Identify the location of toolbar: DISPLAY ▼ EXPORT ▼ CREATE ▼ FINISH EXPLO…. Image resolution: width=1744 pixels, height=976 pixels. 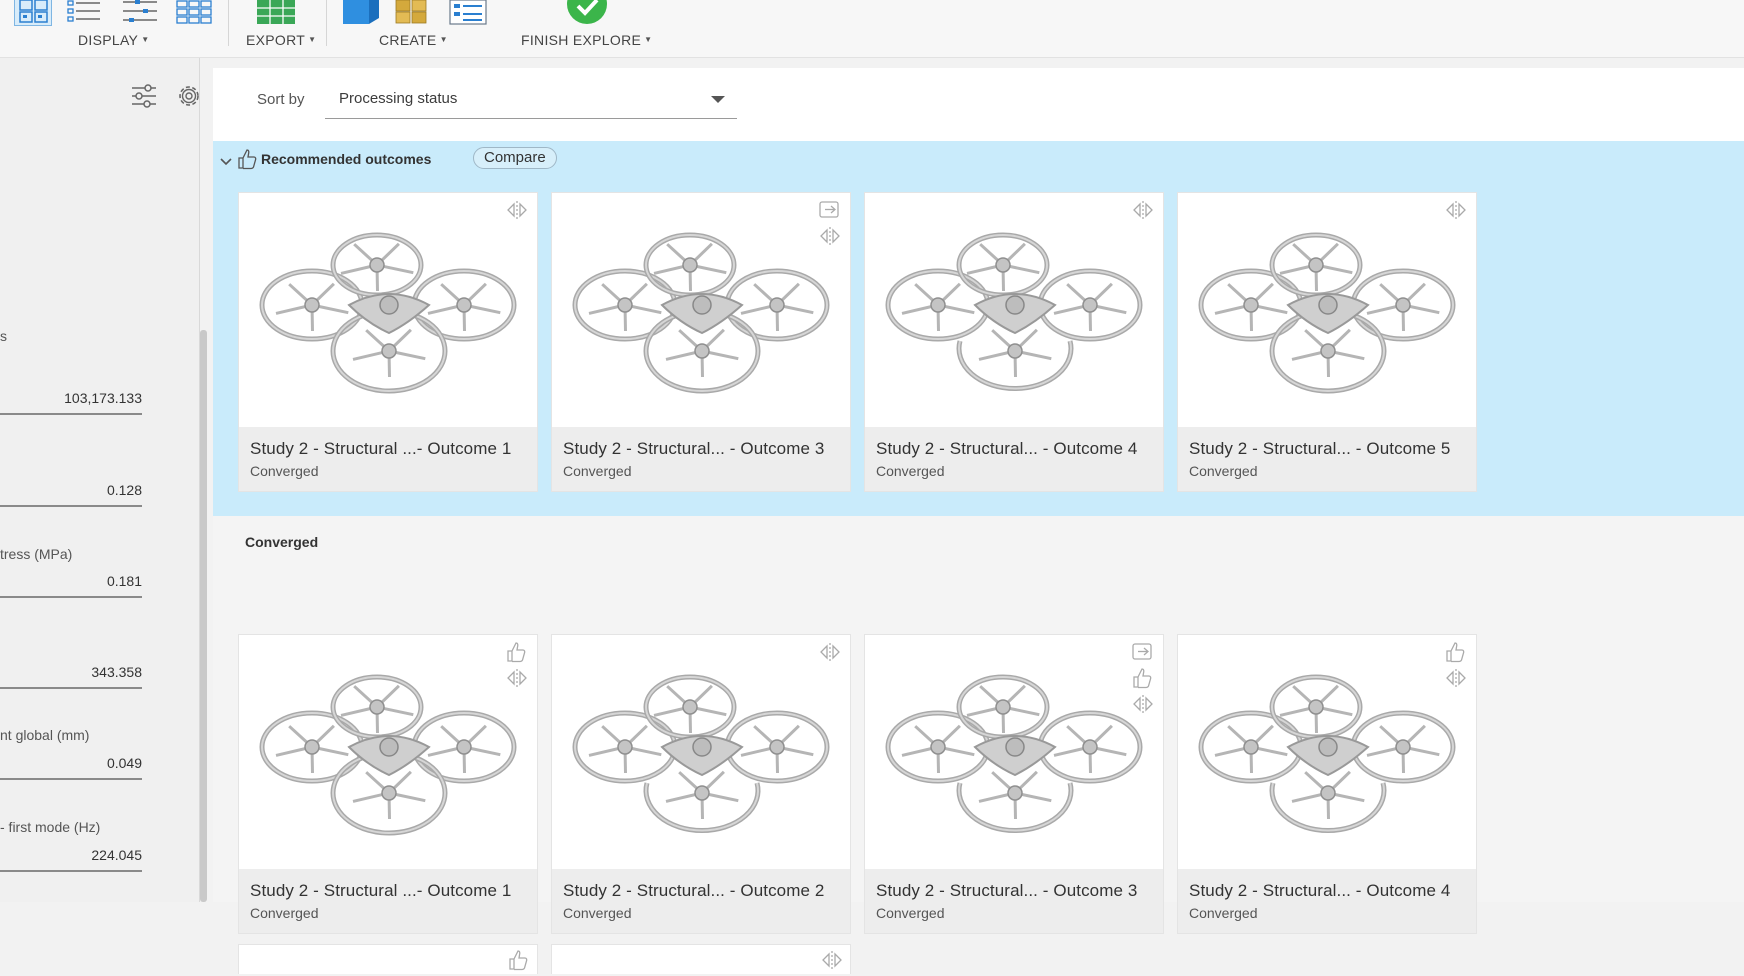
(872, 29).